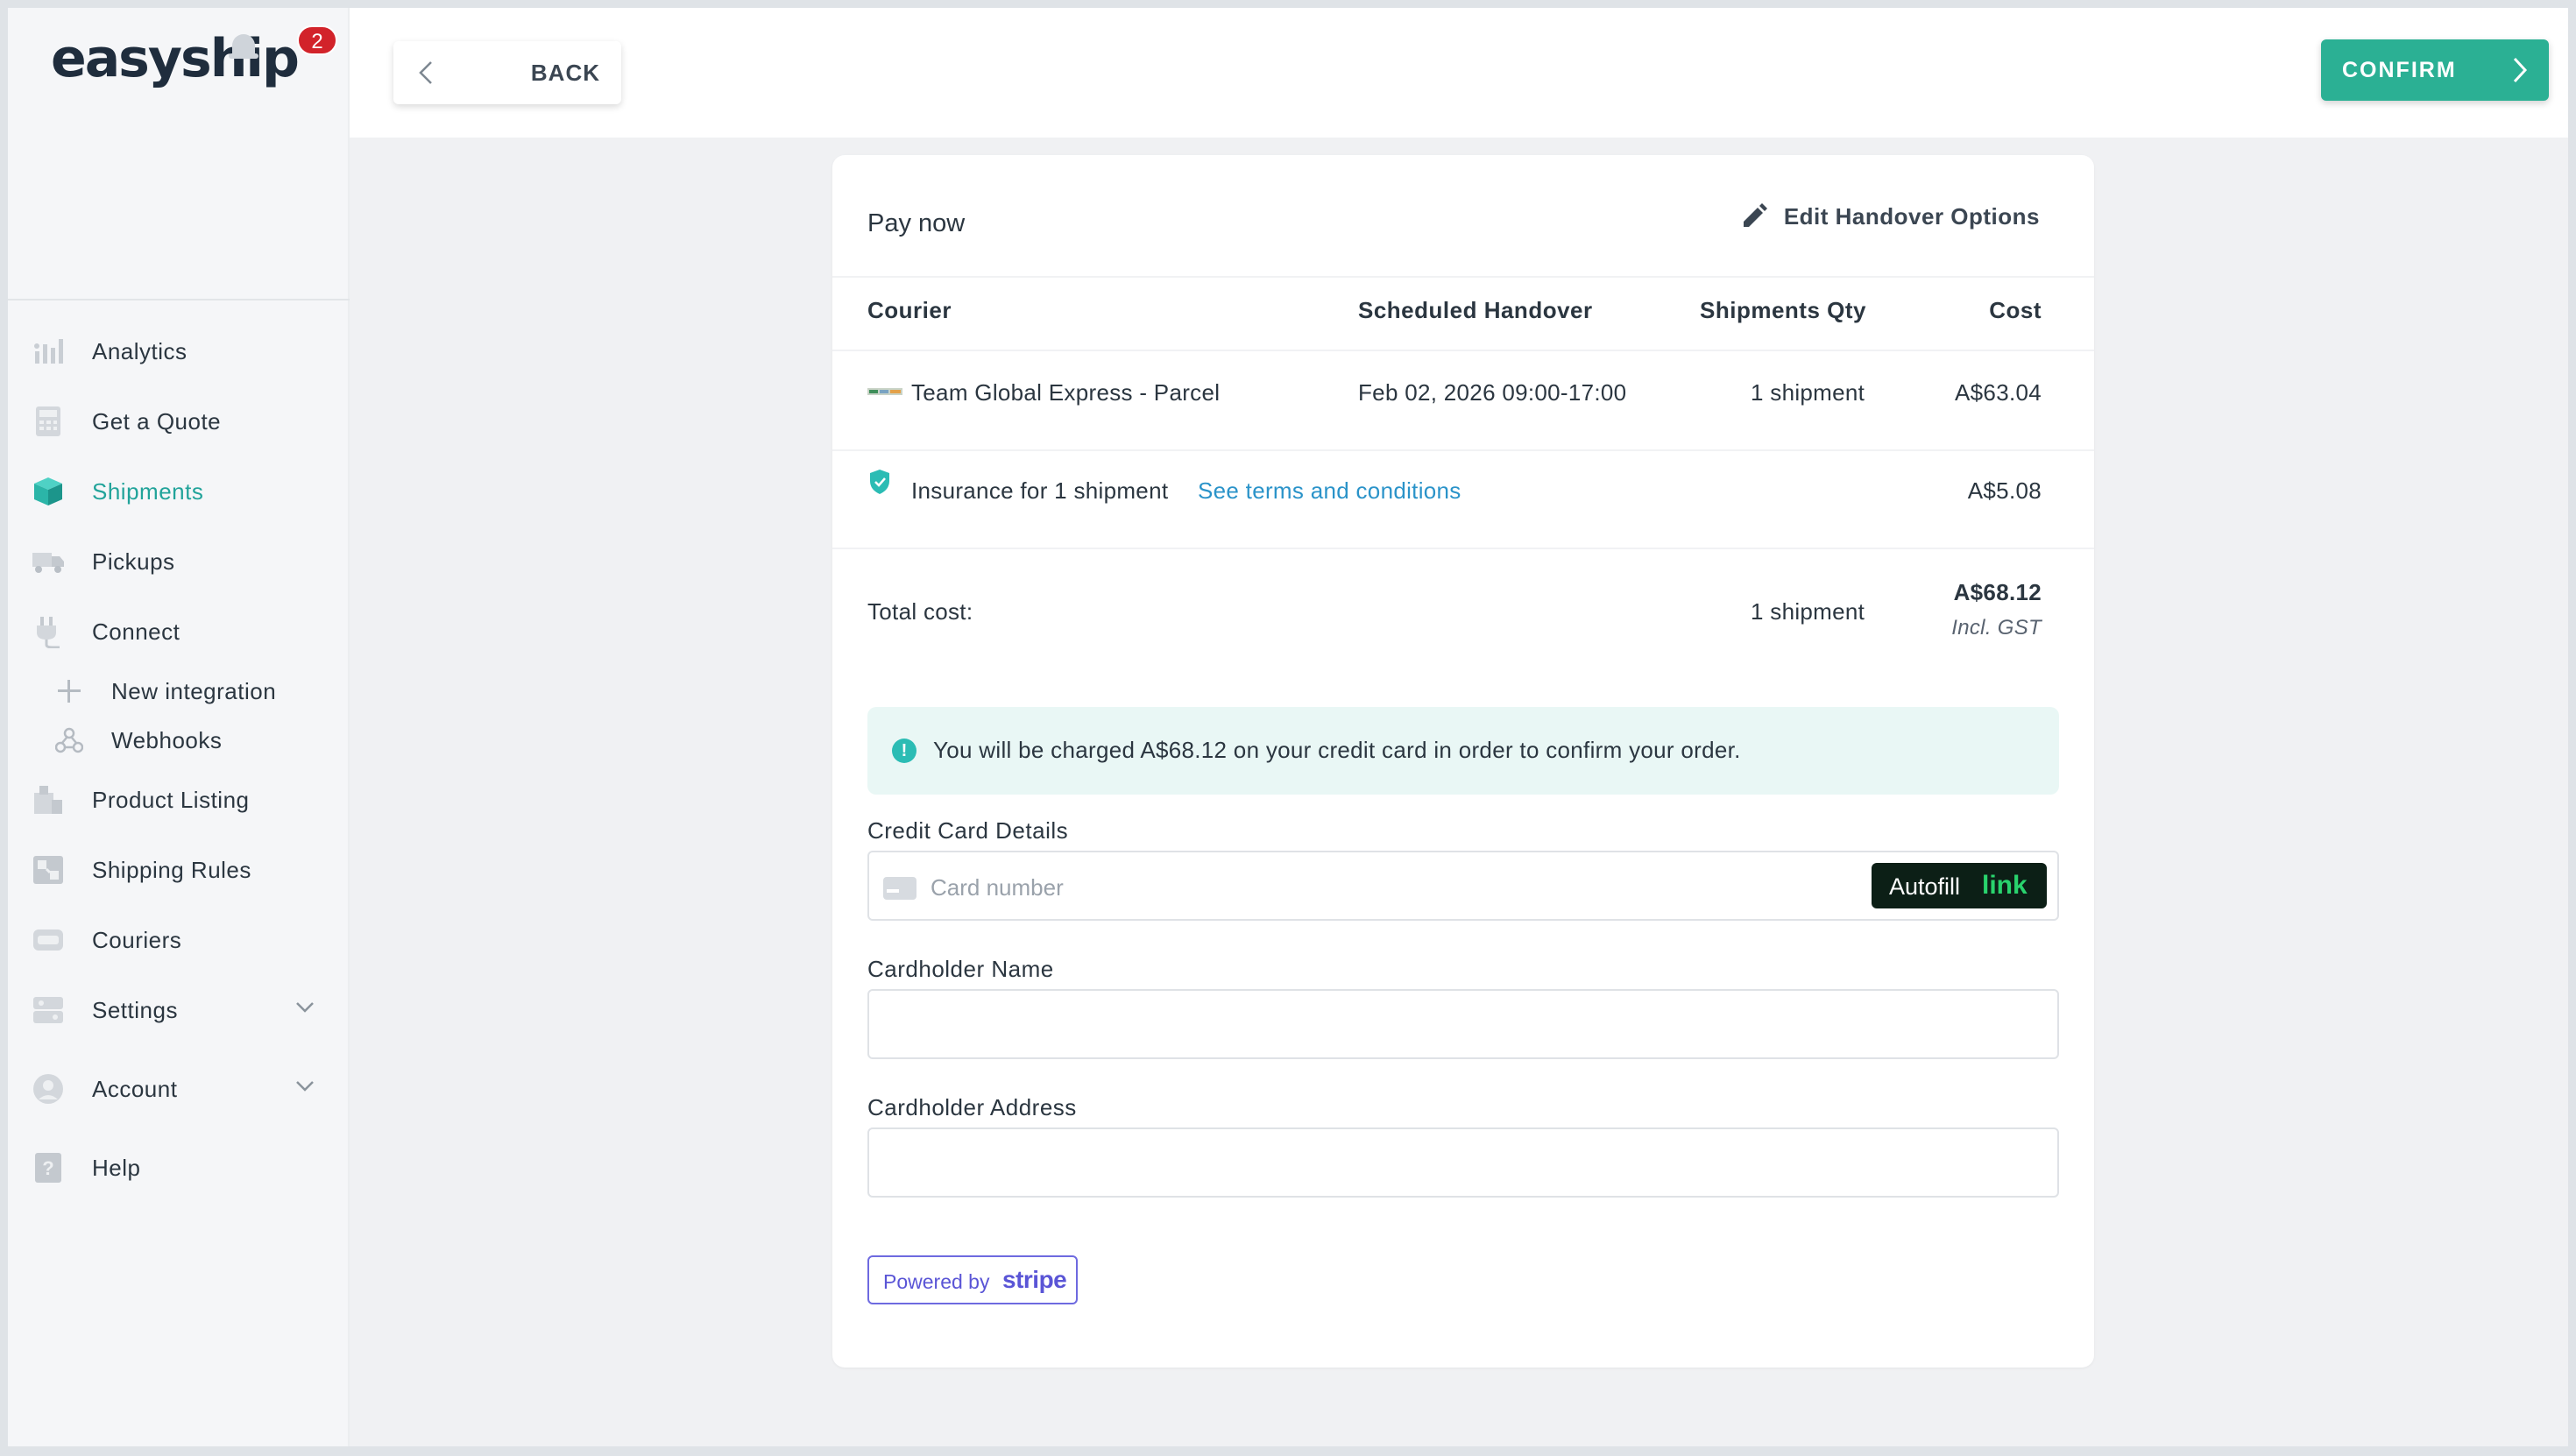  What do you see at coordinates (48, 421) in the screenshot?
I see `calculator-icon` at bounding box center [48, 421].